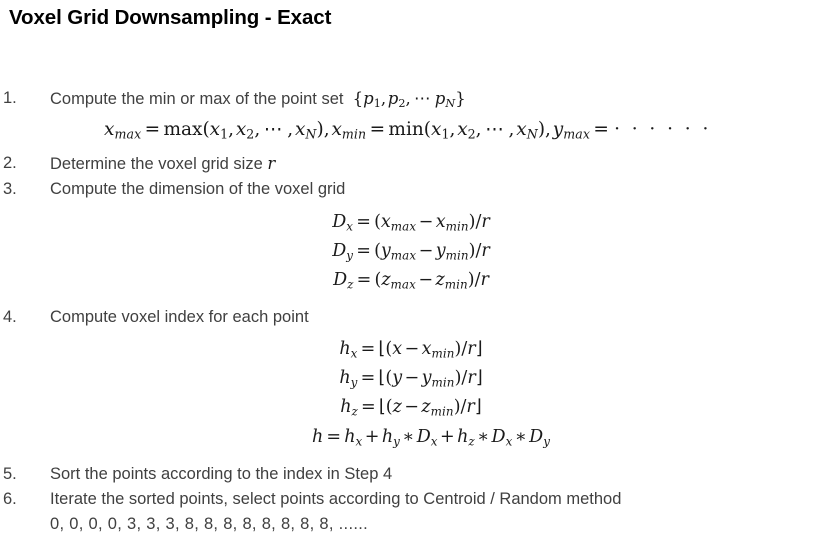 This screenshot has width=822, height=537. Describe the element at coordinates (10, 98) in the screenshot. I see `step-number: 1.` at that location.